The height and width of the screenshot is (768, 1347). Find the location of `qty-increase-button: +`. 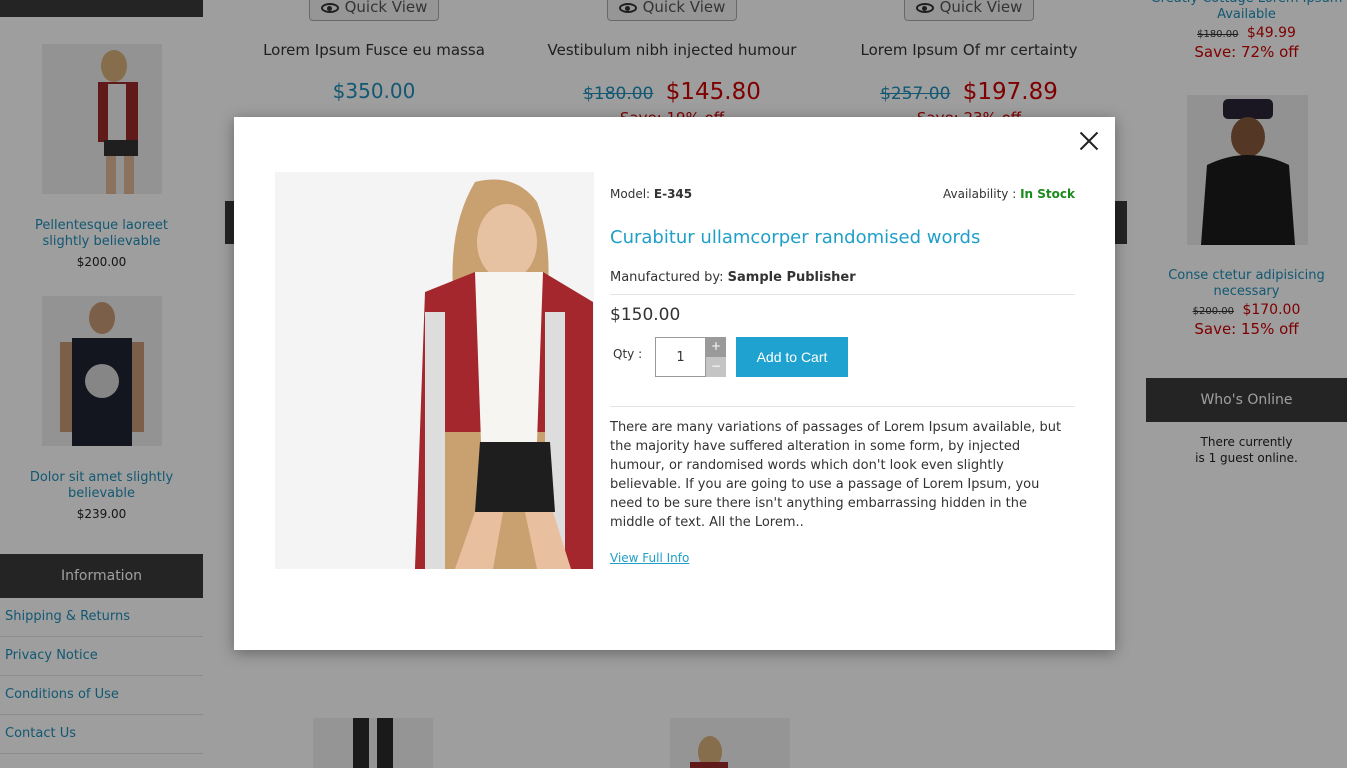

qty-increase-button: + is located at coordinates (716, 347).